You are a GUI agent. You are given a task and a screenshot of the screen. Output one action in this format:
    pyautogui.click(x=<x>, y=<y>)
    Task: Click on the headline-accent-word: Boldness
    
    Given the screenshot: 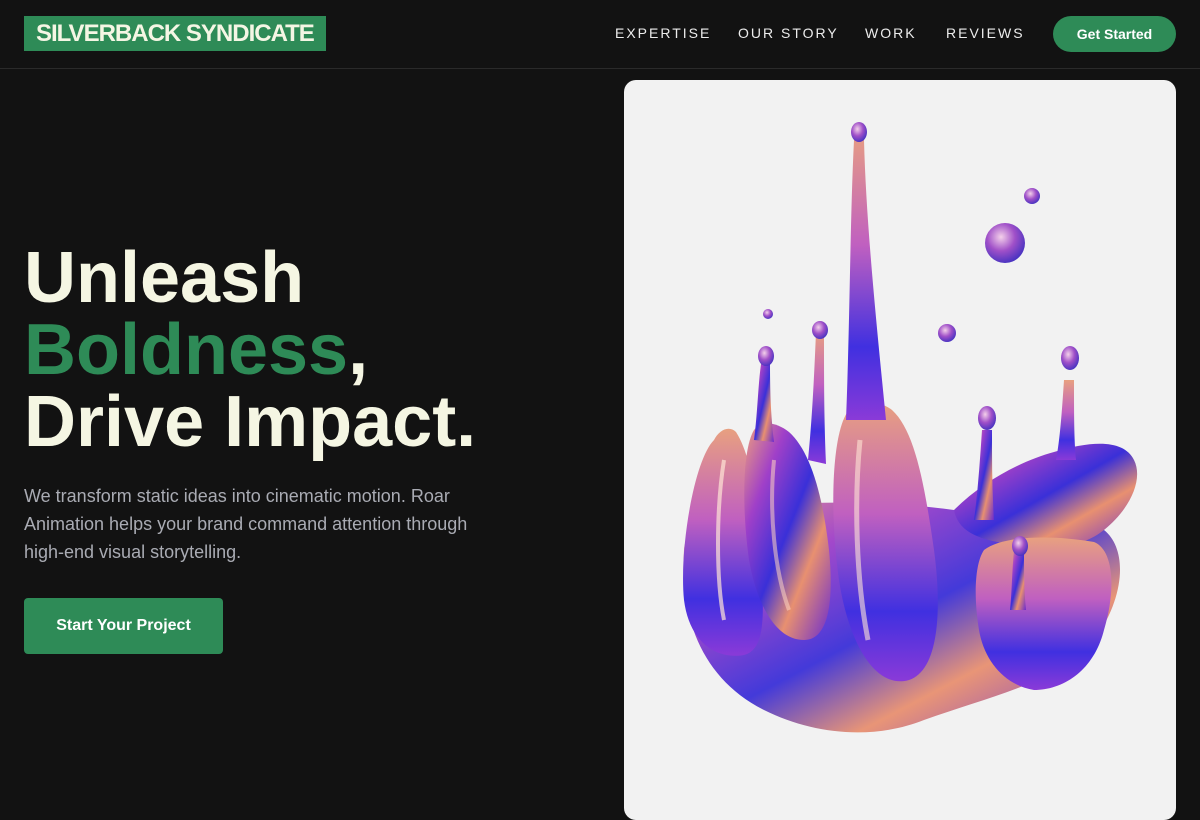 What is the action you would take?
    pyautogui.click(x=186, y=350)
    